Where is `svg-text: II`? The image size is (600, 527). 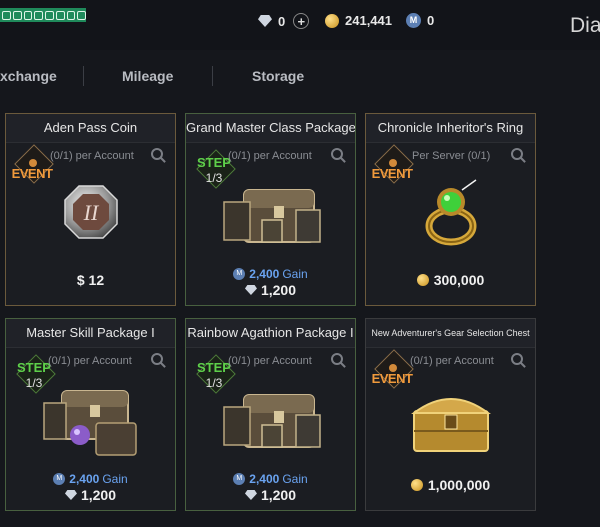
svg-text: II is located at coordinates (90, 212).